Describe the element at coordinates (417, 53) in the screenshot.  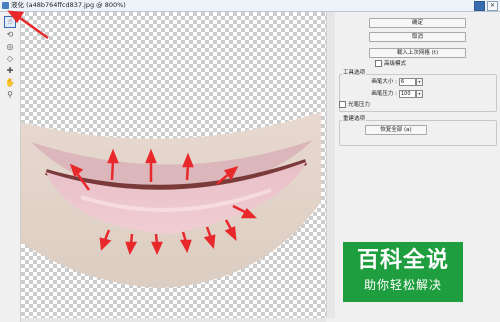
I see `load-mesh-button: 载入上次网格 (t)` at that location.